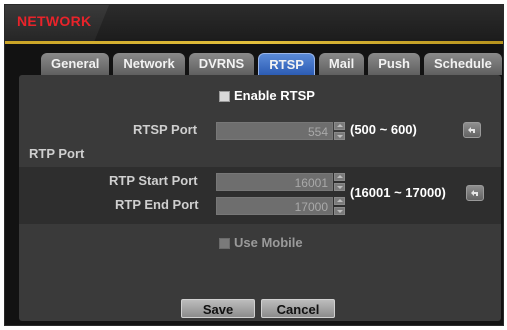 This screenshot has height=330, width=507. Describe the element at coordinates (463, 64) in the screenshot. I see `tab-schedule: Schedule` at that location.